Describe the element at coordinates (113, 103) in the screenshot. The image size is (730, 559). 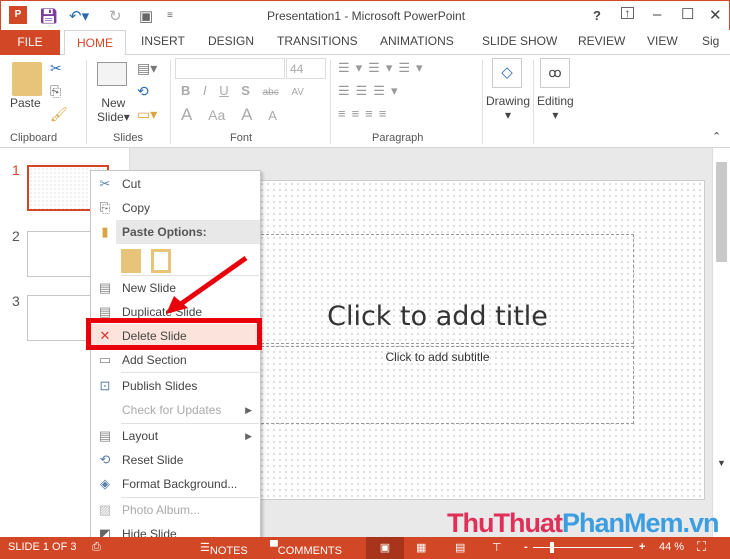
I see `new-slide-label-1: New` at that location.